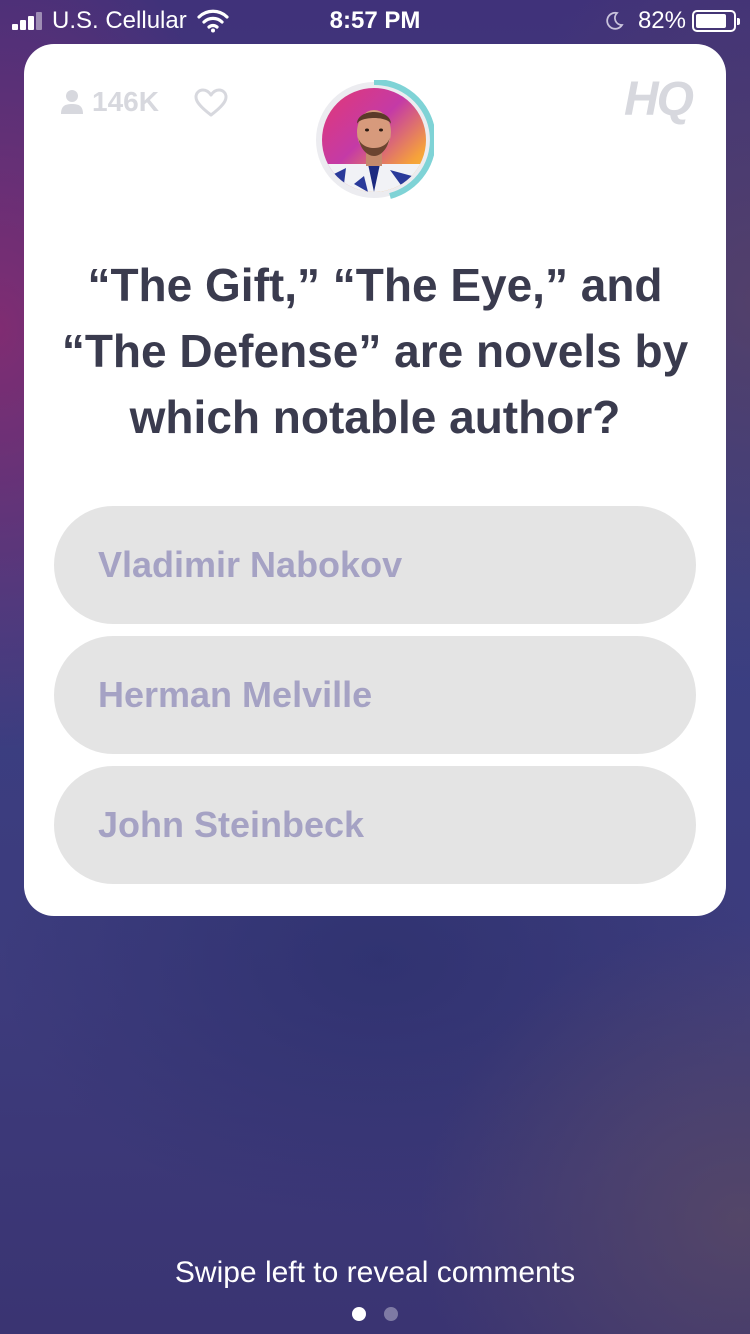 The width and height of the screenshot is (750, 1334). What do you see at coordinates (375, 825) in the screenshot?
I see `answer-option-3: John Steinbeck` at bounding box center [375, 825].